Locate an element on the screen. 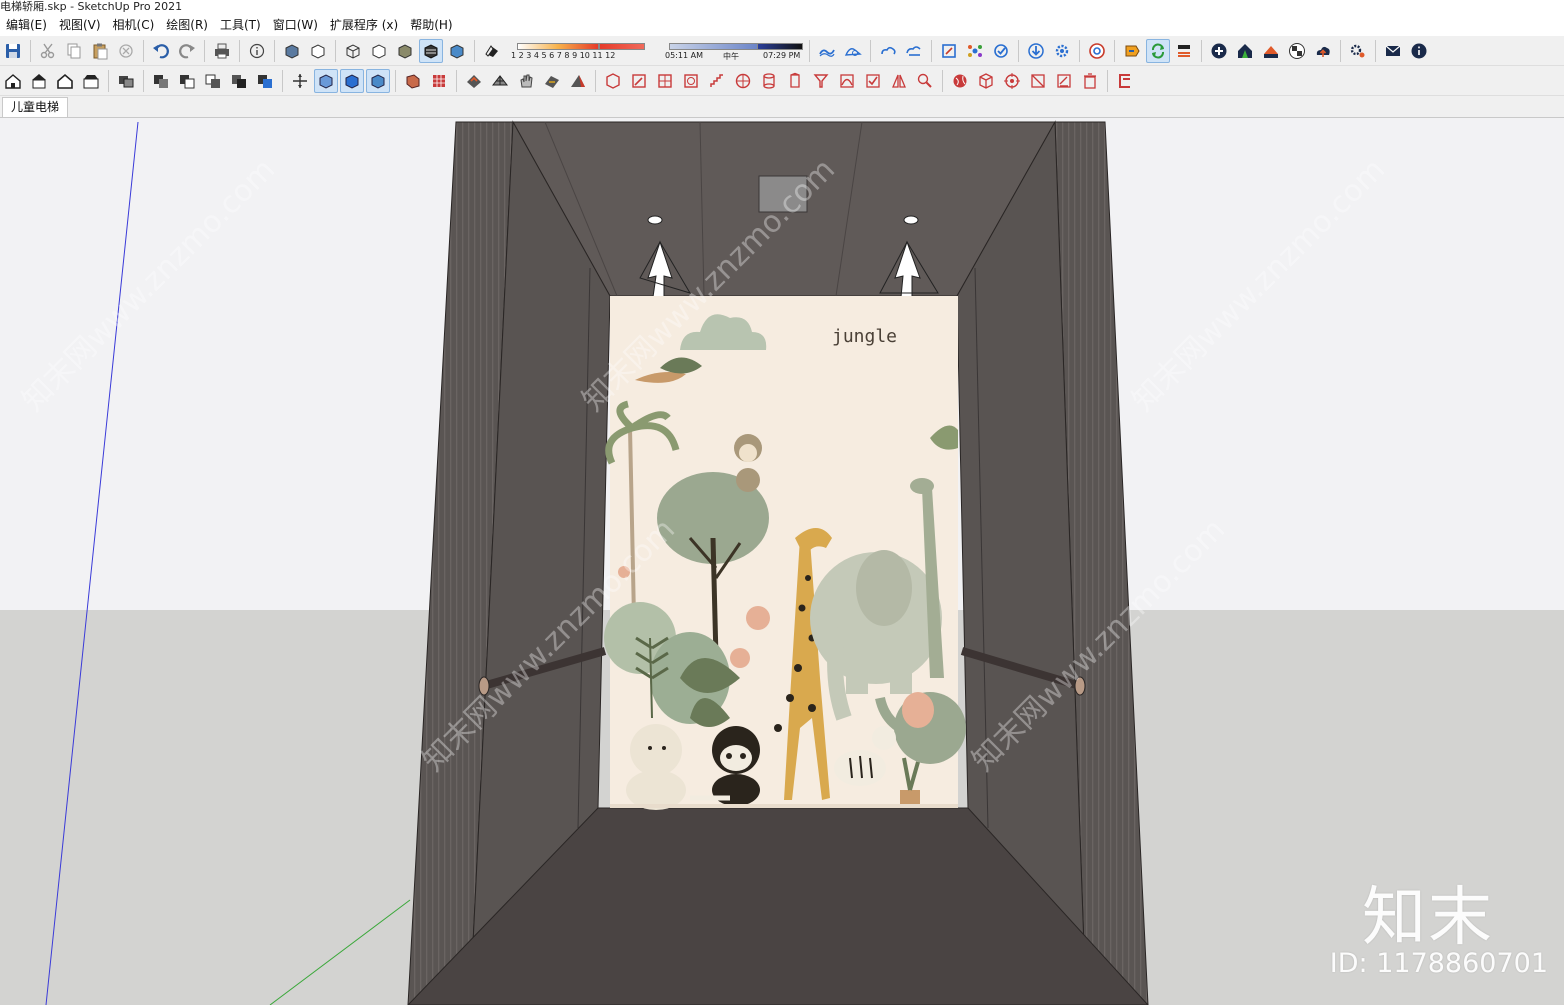 The image size is (1564, 1005). sandbox-stamp-button is located at coordinates (914, 51).